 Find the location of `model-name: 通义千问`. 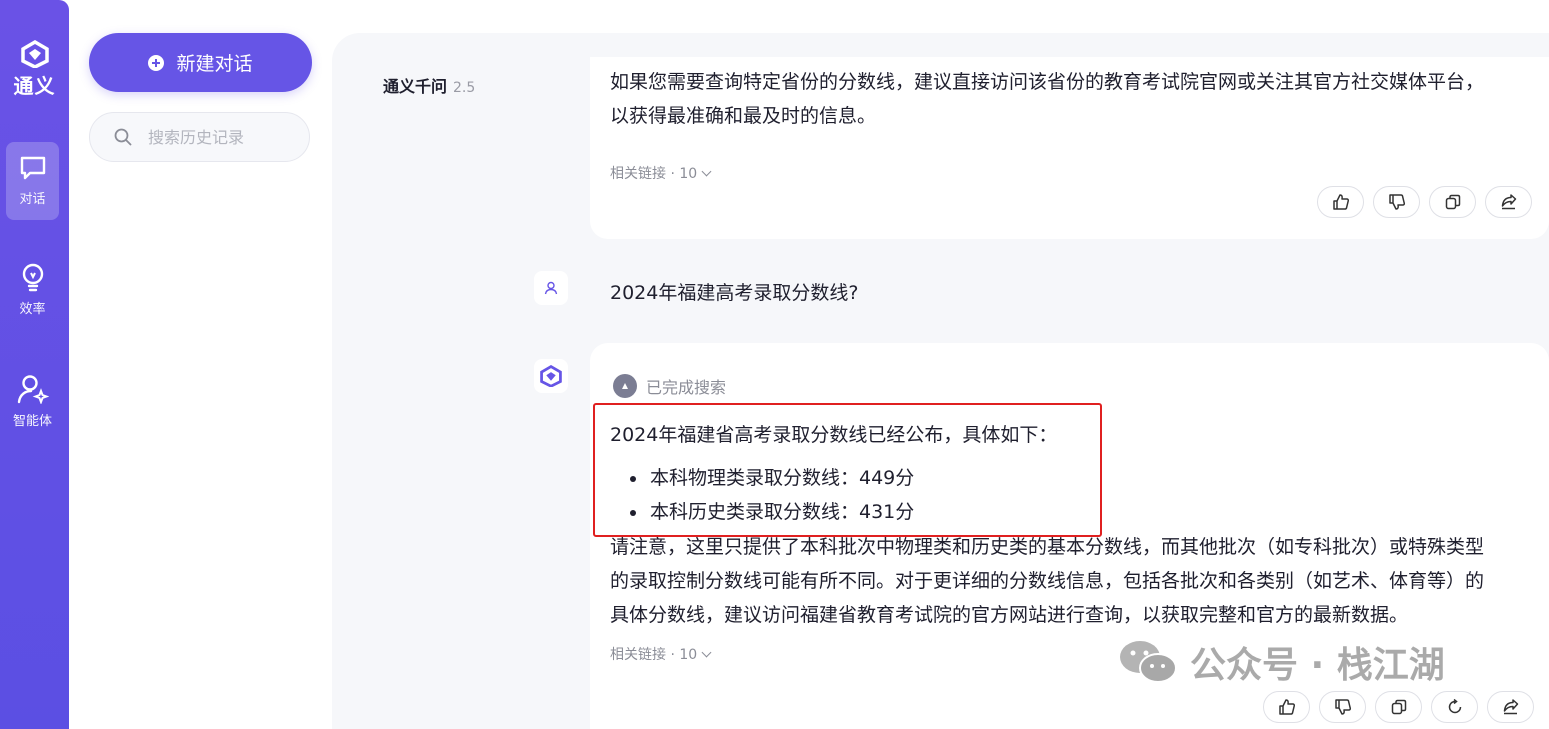

model-name: 通义千问 is located at coordinates (415, 86).